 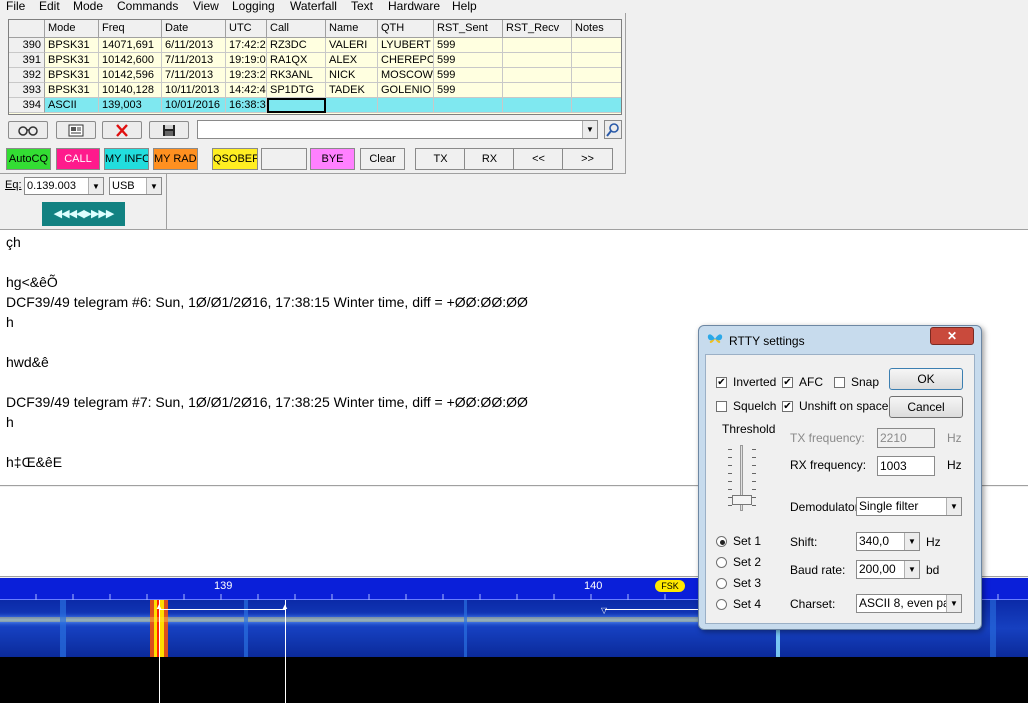 I want to click on menu-file: File, so click(x=15, y=6).